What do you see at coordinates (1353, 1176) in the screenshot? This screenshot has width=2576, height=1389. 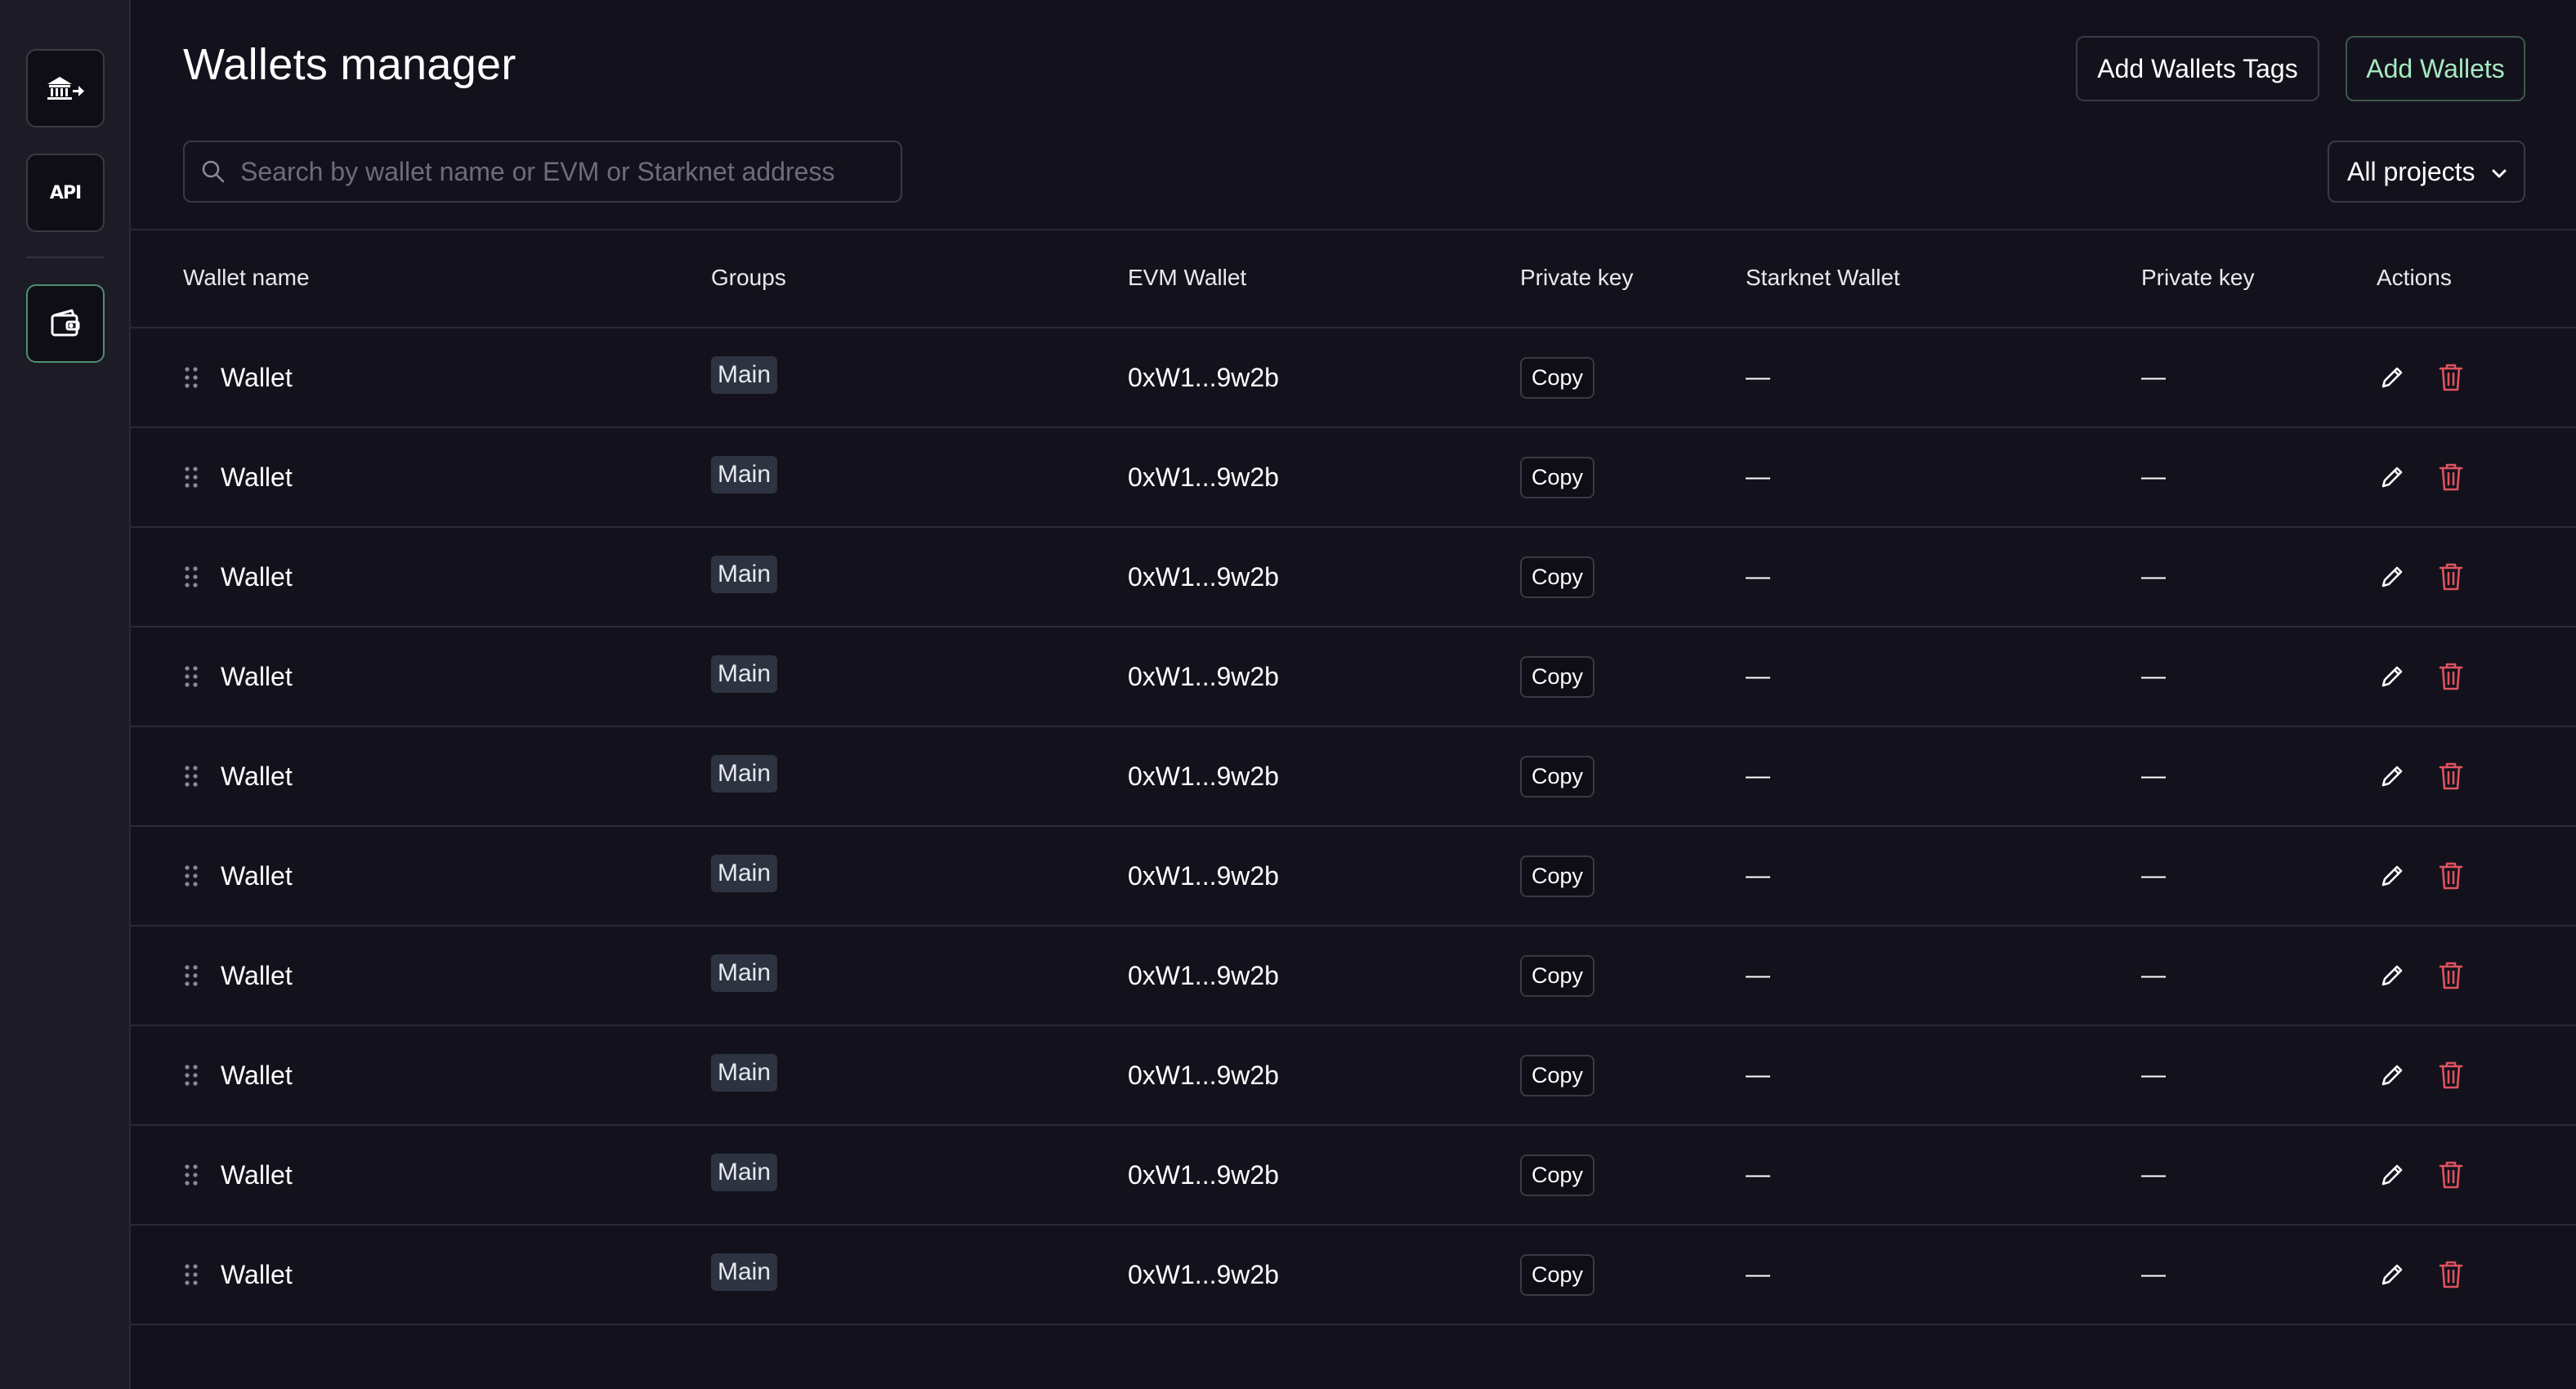 I see `table-row: Wallet Main 0xW1...9w2b Copy — —` at bounding box center [1353, 1176].